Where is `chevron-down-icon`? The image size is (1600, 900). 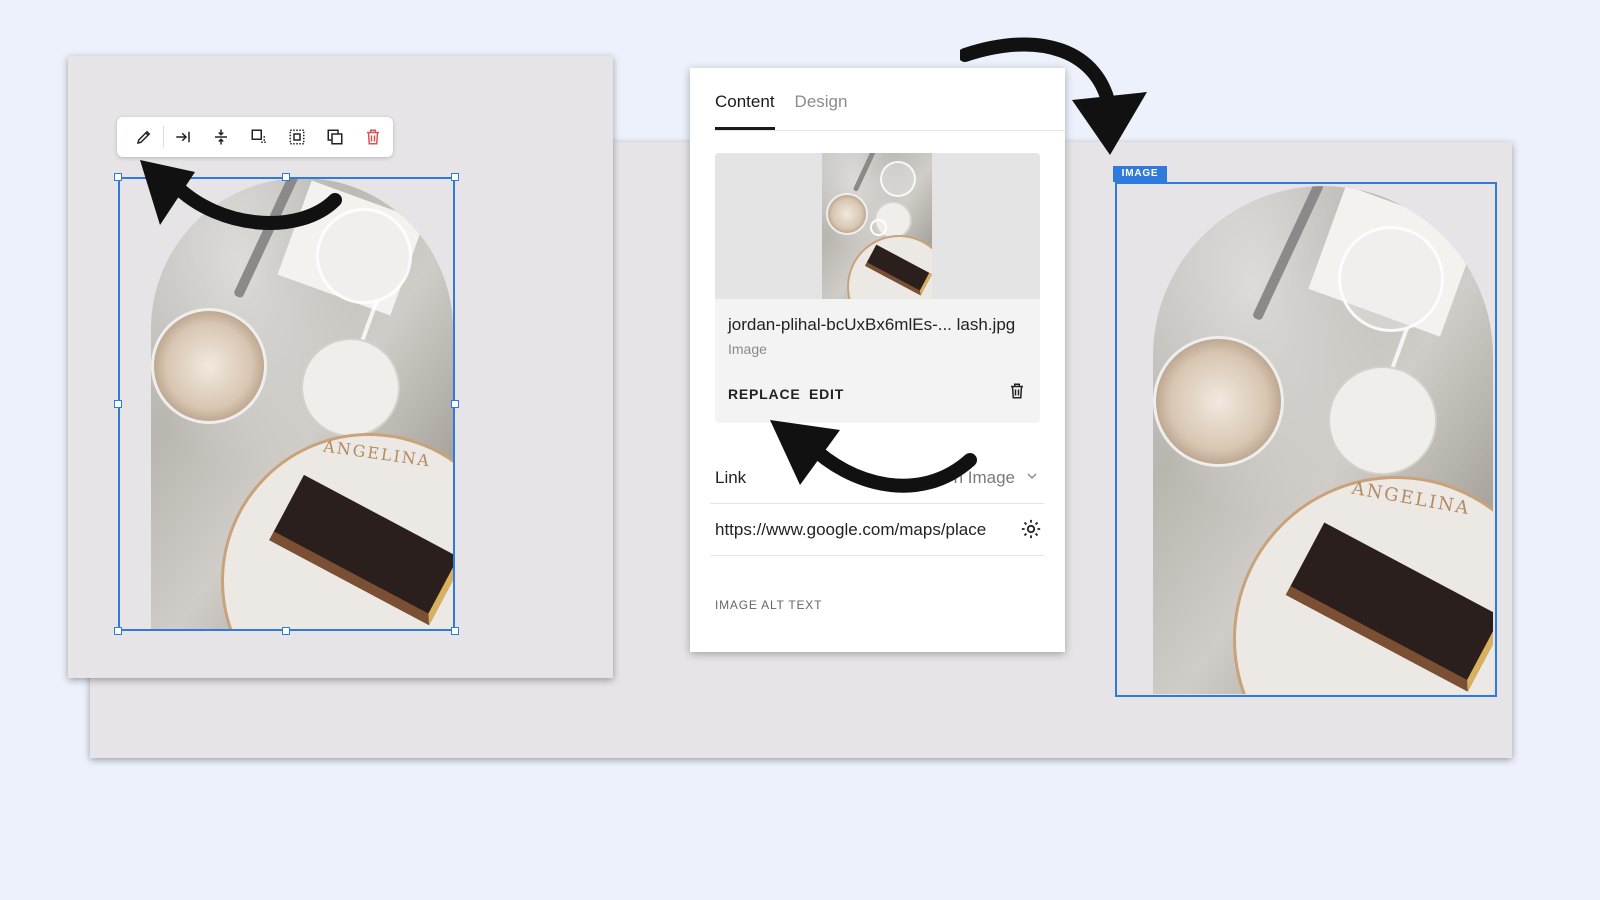
chevron-down-icon is located at coordinates (1032, 478).